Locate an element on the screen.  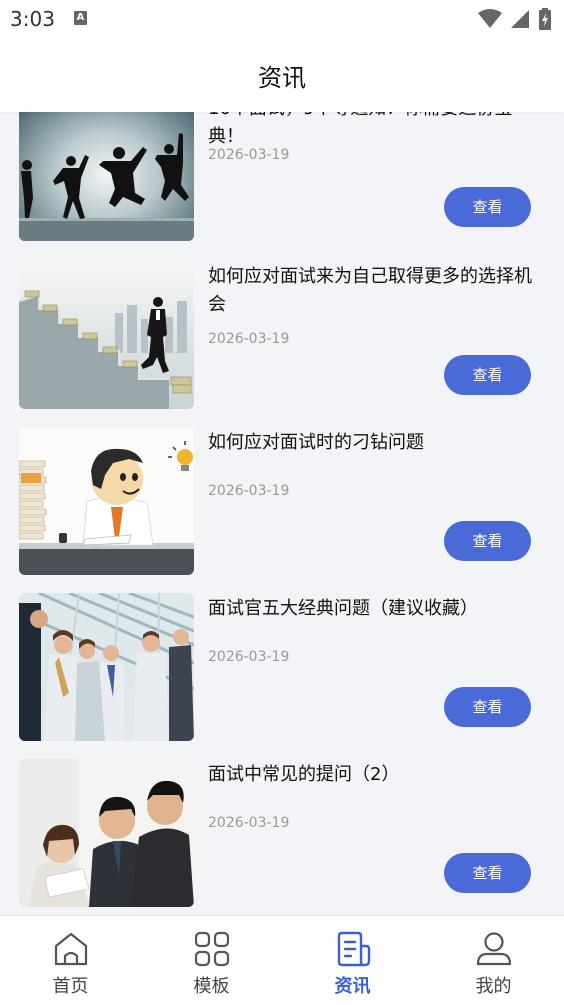
tab-news: 资讯 is located at coordinates (352, 960).